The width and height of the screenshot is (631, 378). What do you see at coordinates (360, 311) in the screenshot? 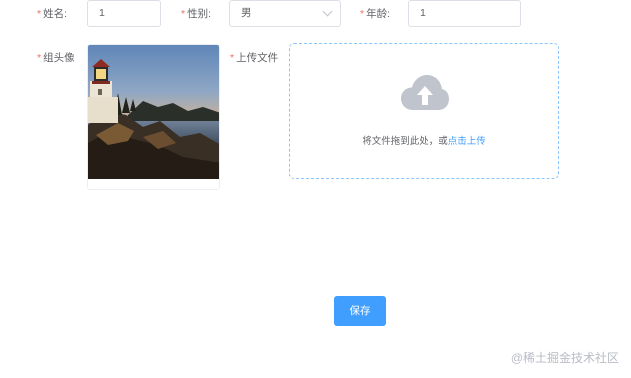
I see `save-button: 保存` at bounding box center [360, 311].